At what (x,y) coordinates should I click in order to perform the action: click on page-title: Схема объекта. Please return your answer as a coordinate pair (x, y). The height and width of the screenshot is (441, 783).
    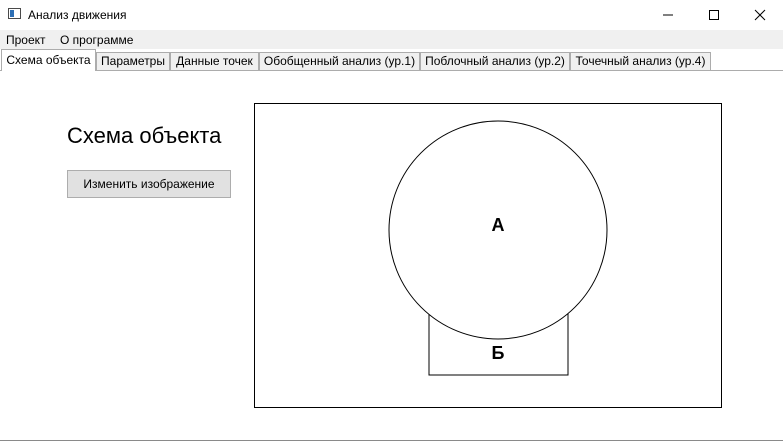
    Looking at the image, I should click on (144, 135).